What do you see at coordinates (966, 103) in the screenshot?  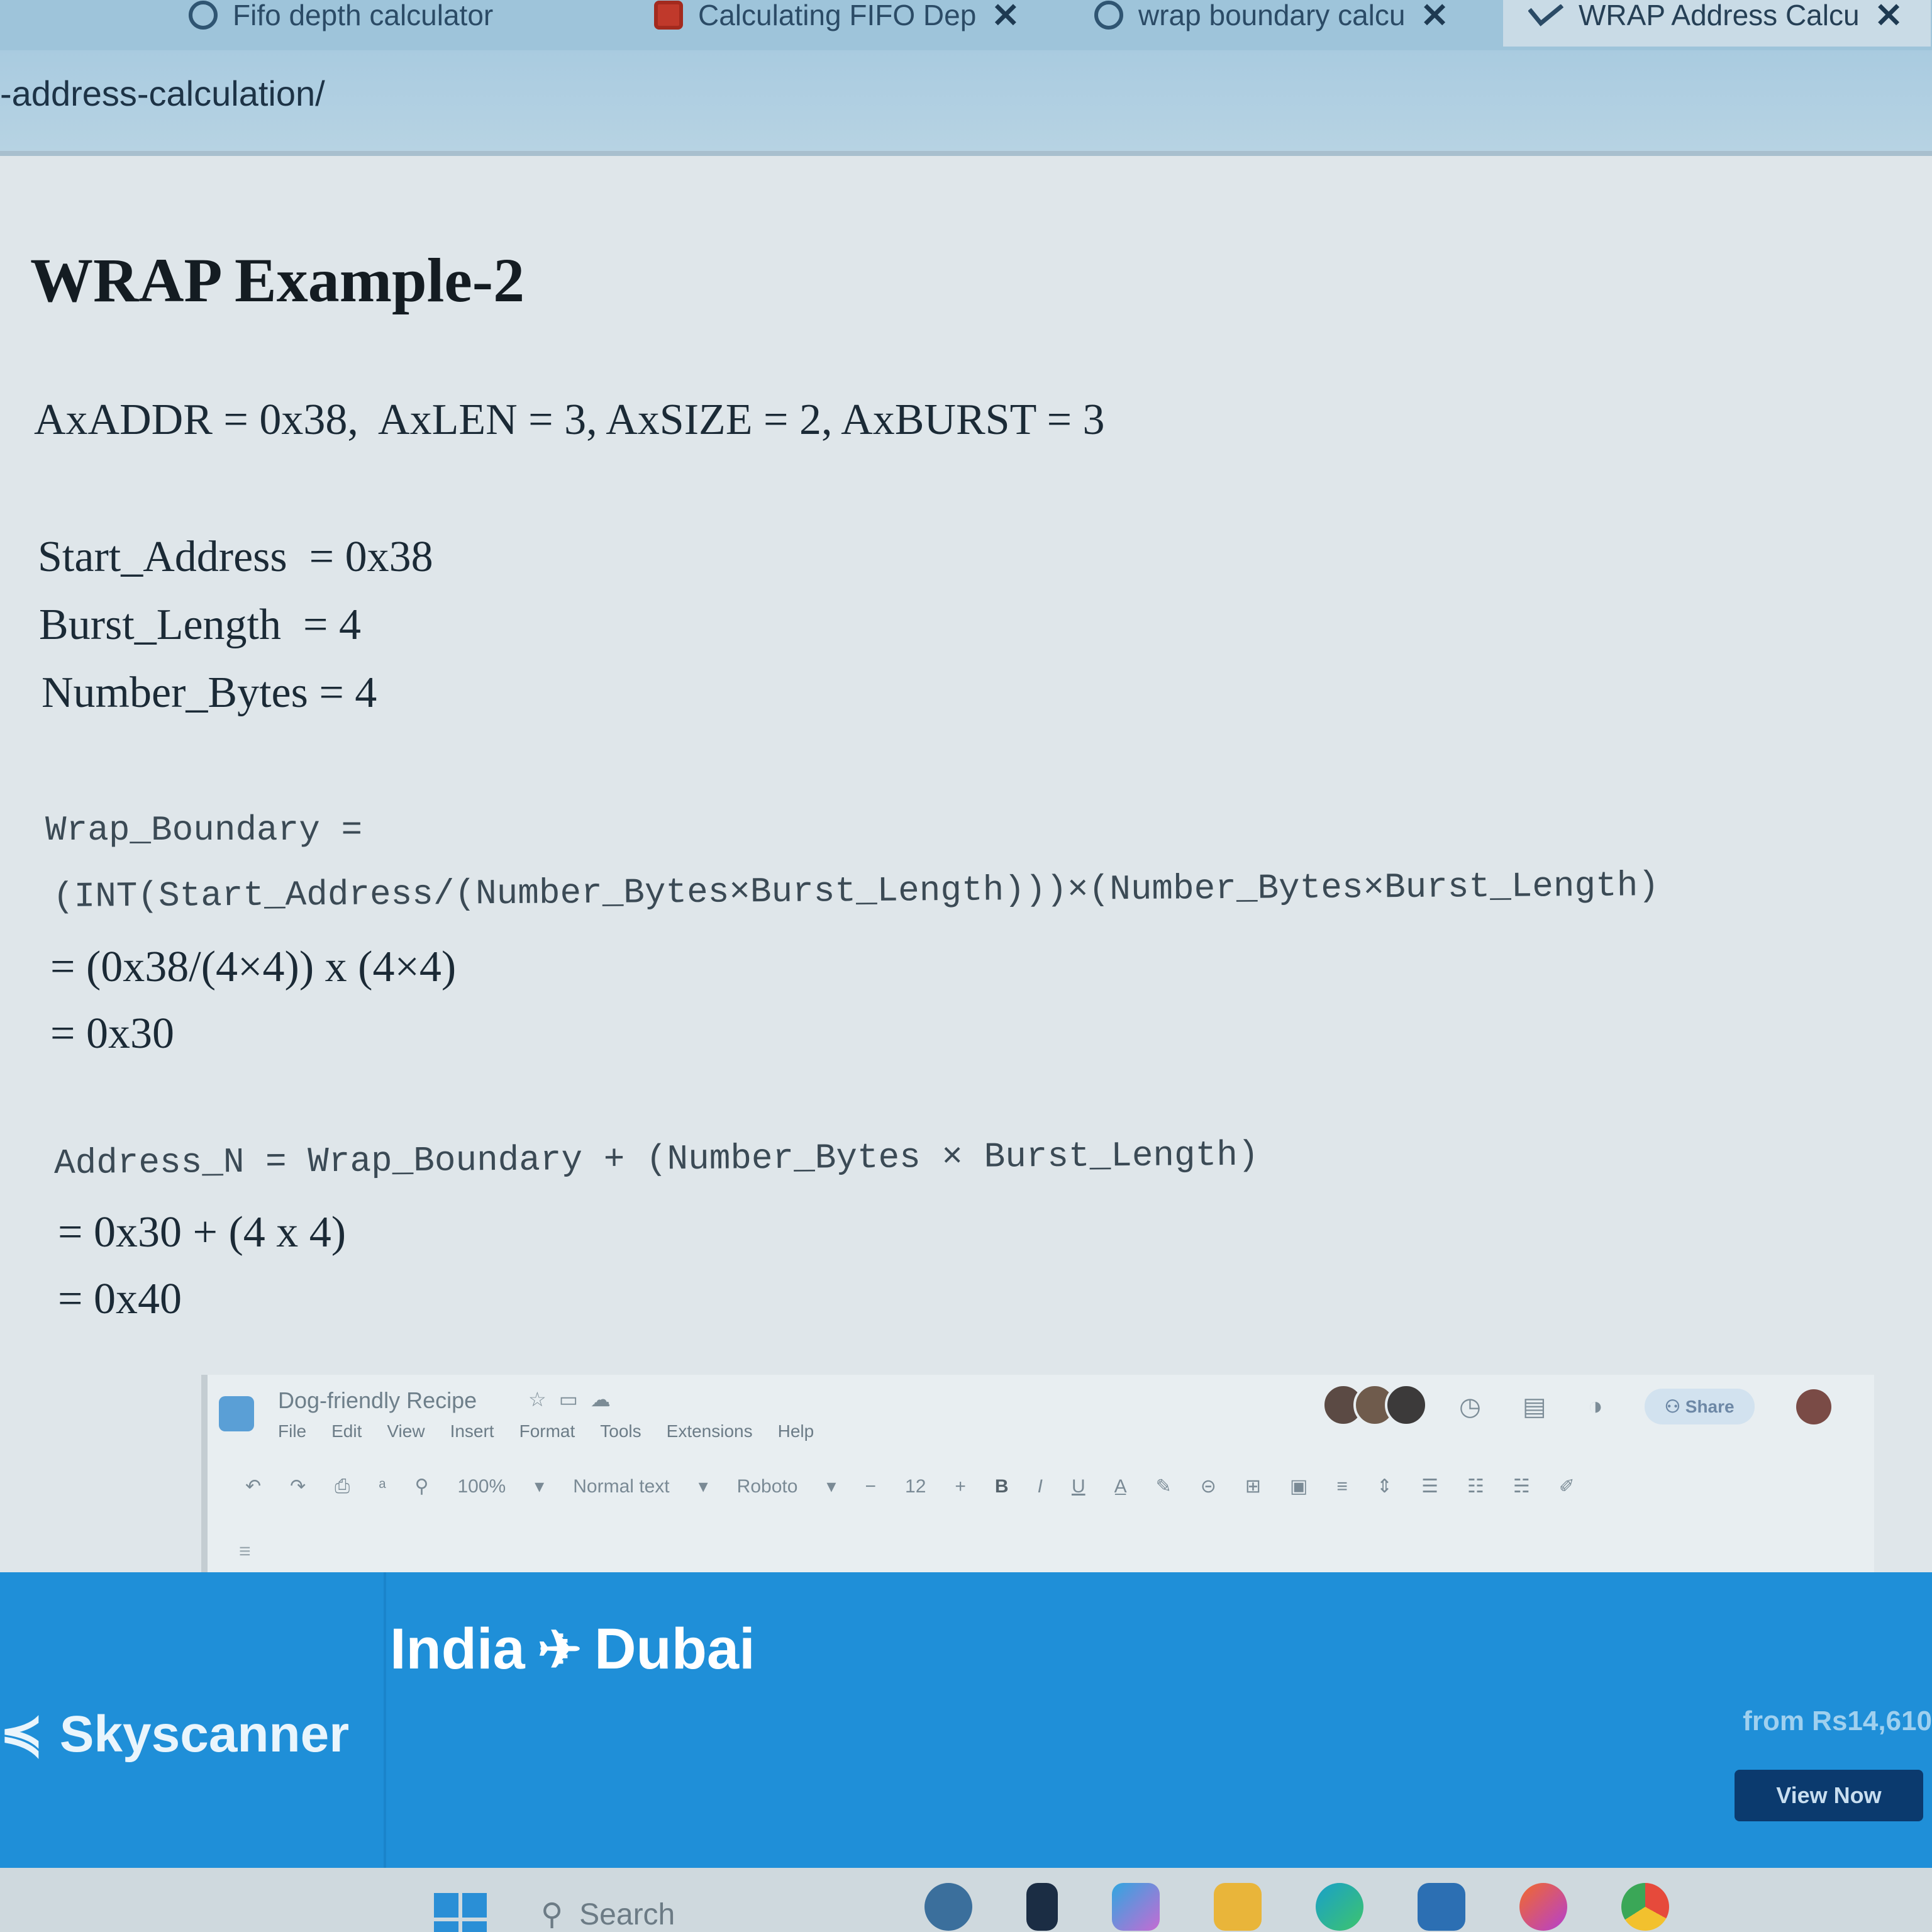 I see `address-bar: -address-calculation/` at bounding box center [966, 103].